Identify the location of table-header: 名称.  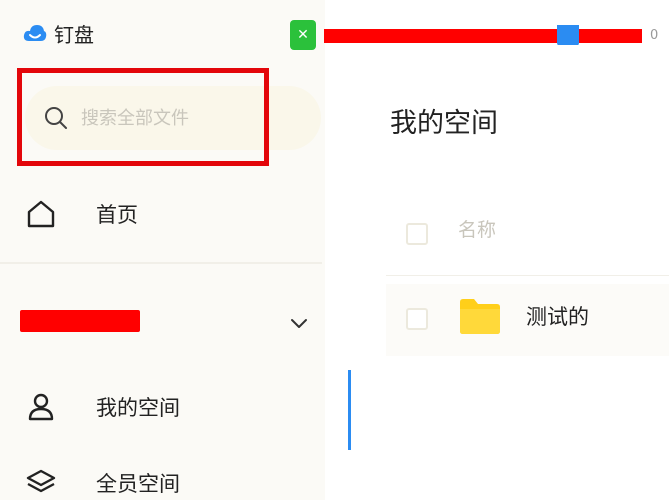
(527, 233).